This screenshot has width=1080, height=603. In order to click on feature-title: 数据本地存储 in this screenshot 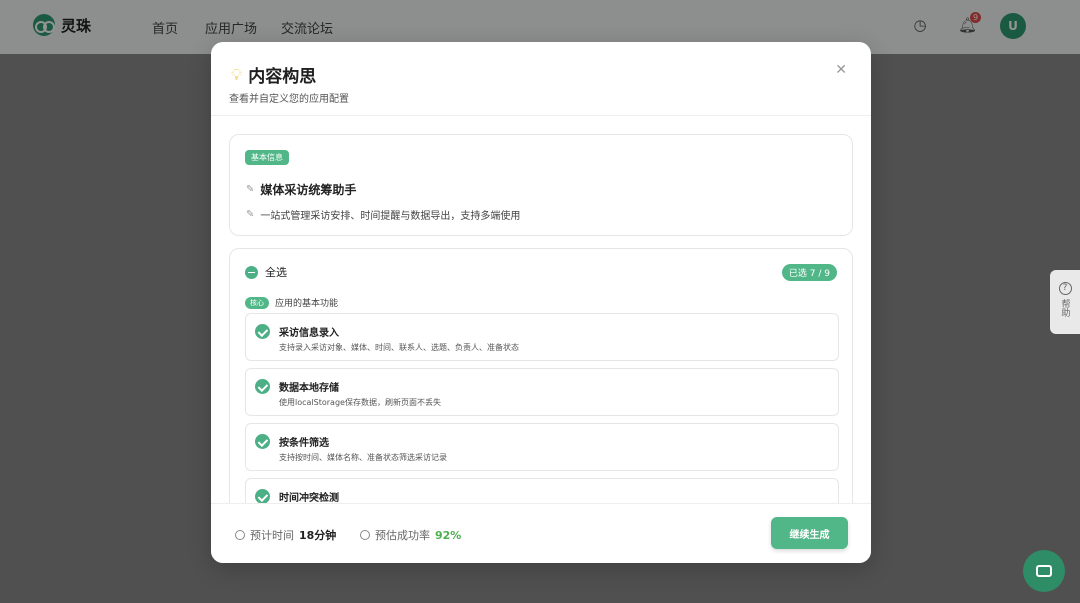, I will do `click(309, 388)`.